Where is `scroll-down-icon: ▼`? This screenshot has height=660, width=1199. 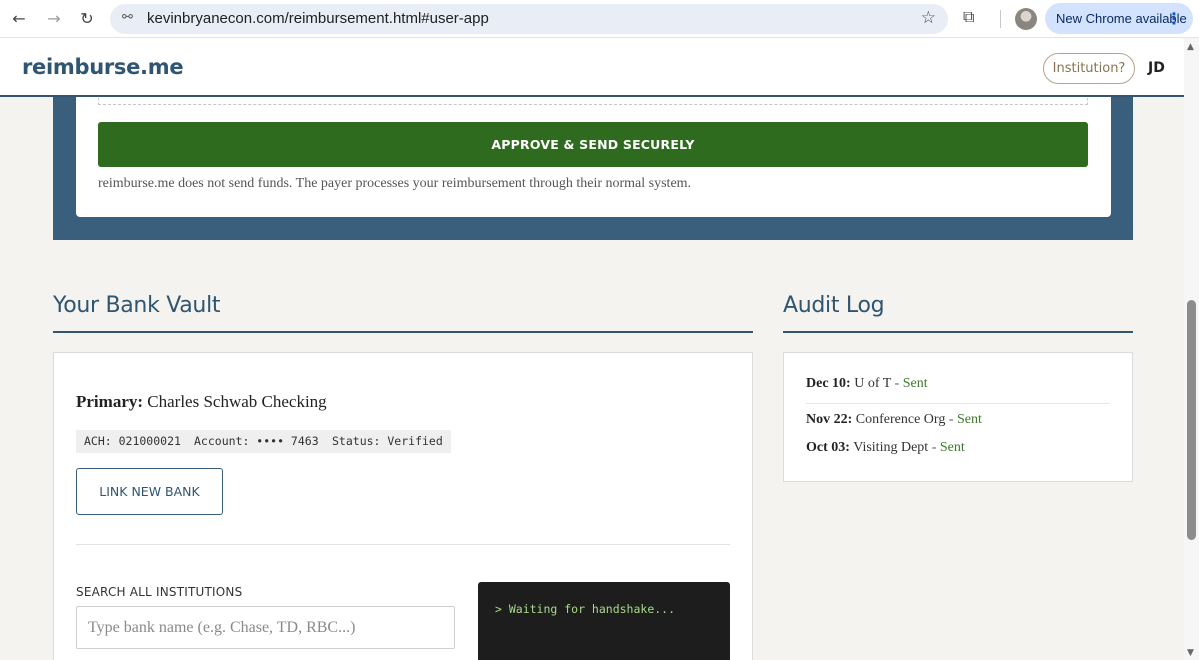
scroll-down-icon: ▼ is located at coordinates (1190, 653).